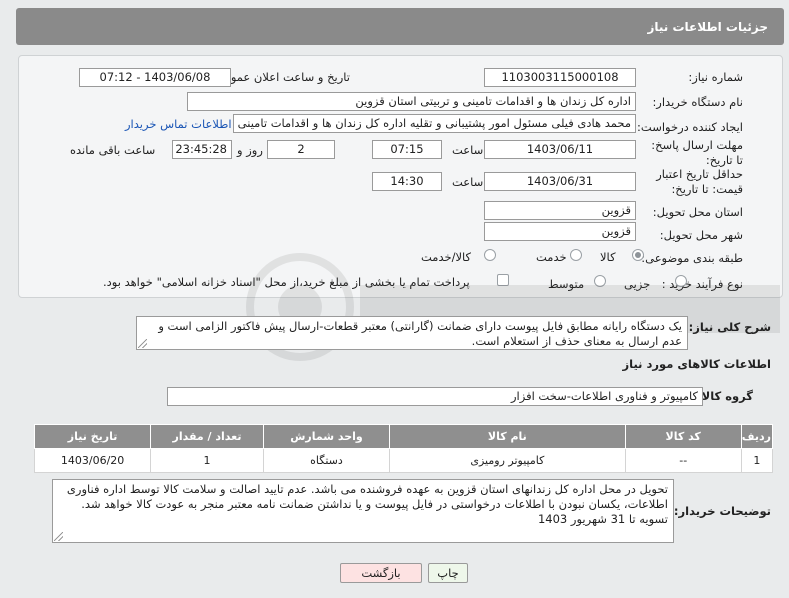  I want to click on page-header: جزئیات اطلاعات نیاز, so click(400, 26).